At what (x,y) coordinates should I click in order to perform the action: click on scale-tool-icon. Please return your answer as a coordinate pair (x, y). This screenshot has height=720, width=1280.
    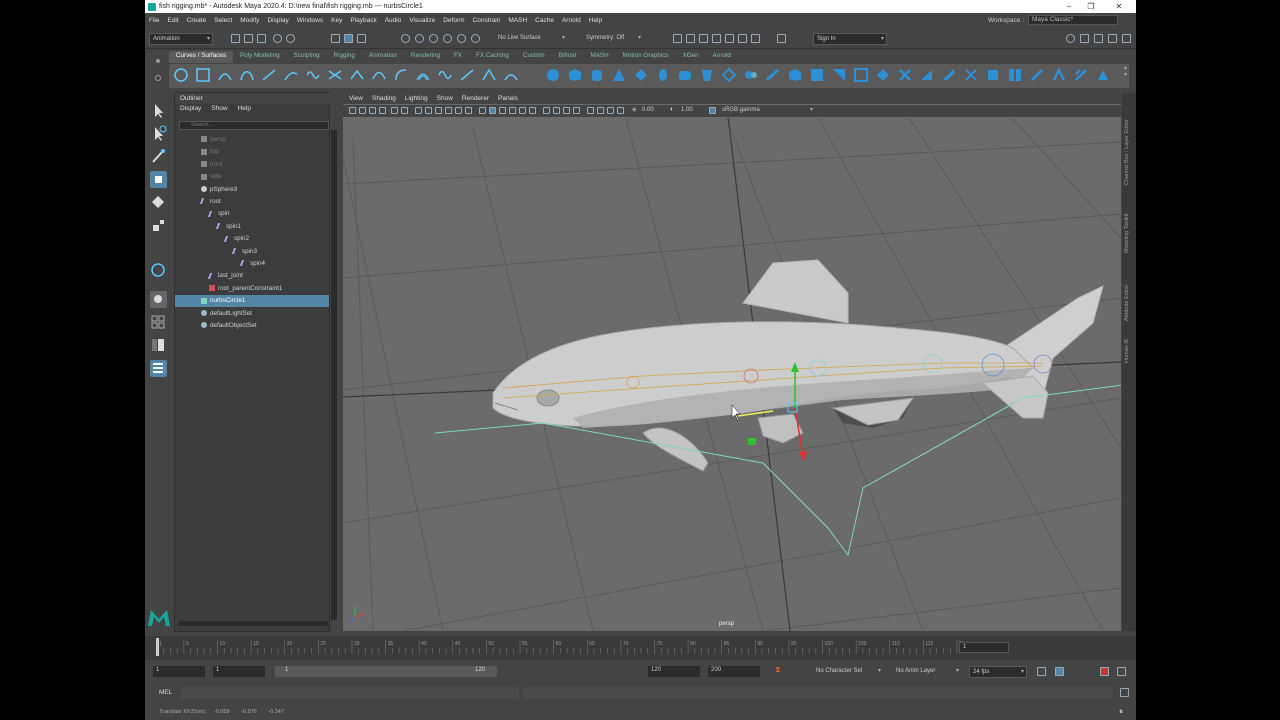
    Looking at the image, I should click on (158, 225).